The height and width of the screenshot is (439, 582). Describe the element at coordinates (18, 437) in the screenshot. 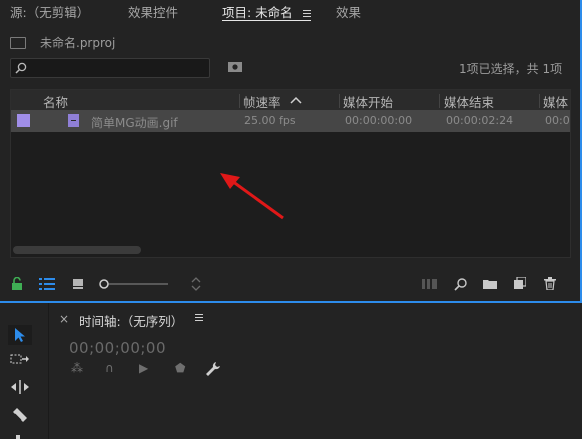

I see `more-tools-indicator` at that location.